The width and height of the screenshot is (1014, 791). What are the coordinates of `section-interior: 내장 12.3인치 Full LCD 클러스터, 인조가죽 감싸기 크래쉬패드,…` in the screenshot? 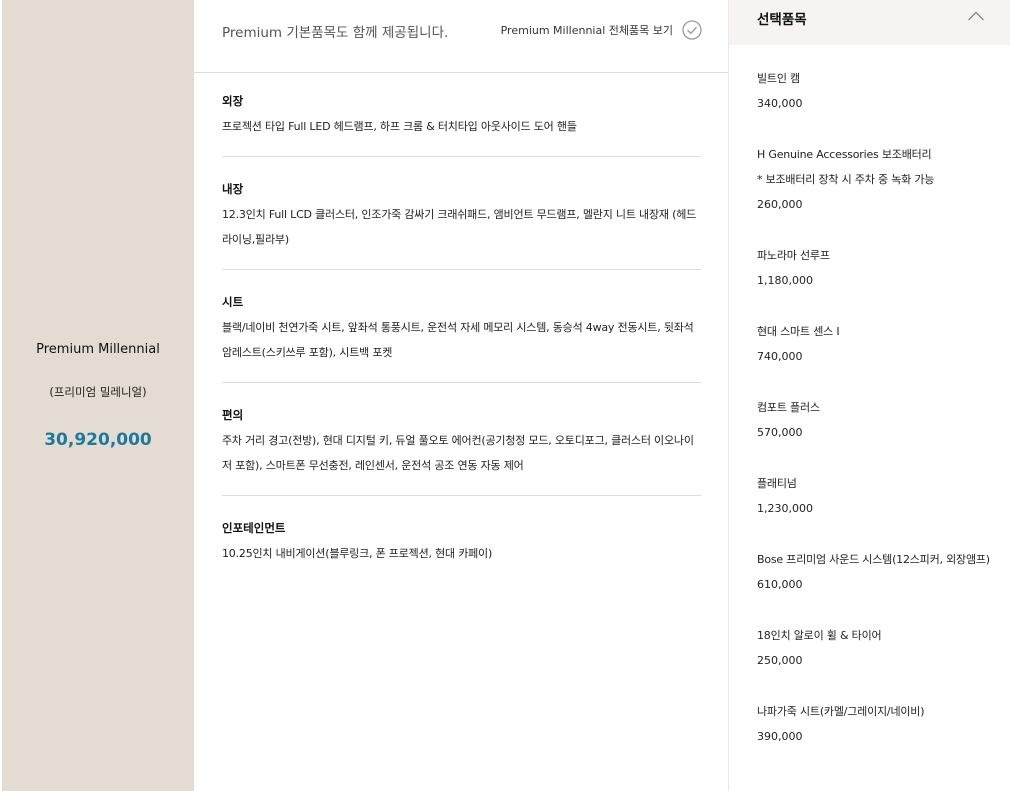 It's located at (461, 225).